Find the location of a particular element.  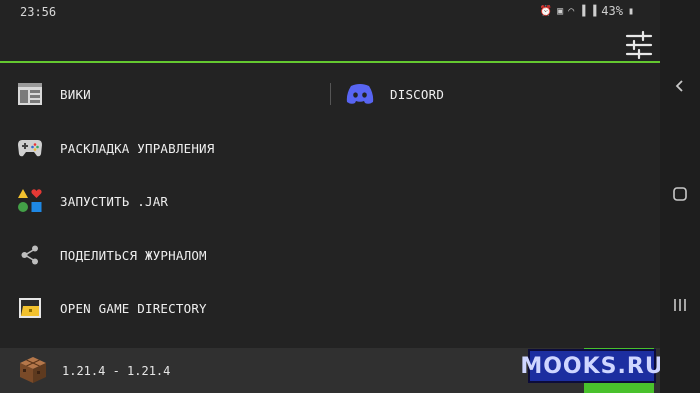

battery-icon: ▮ is located at coordinates (630, 11).